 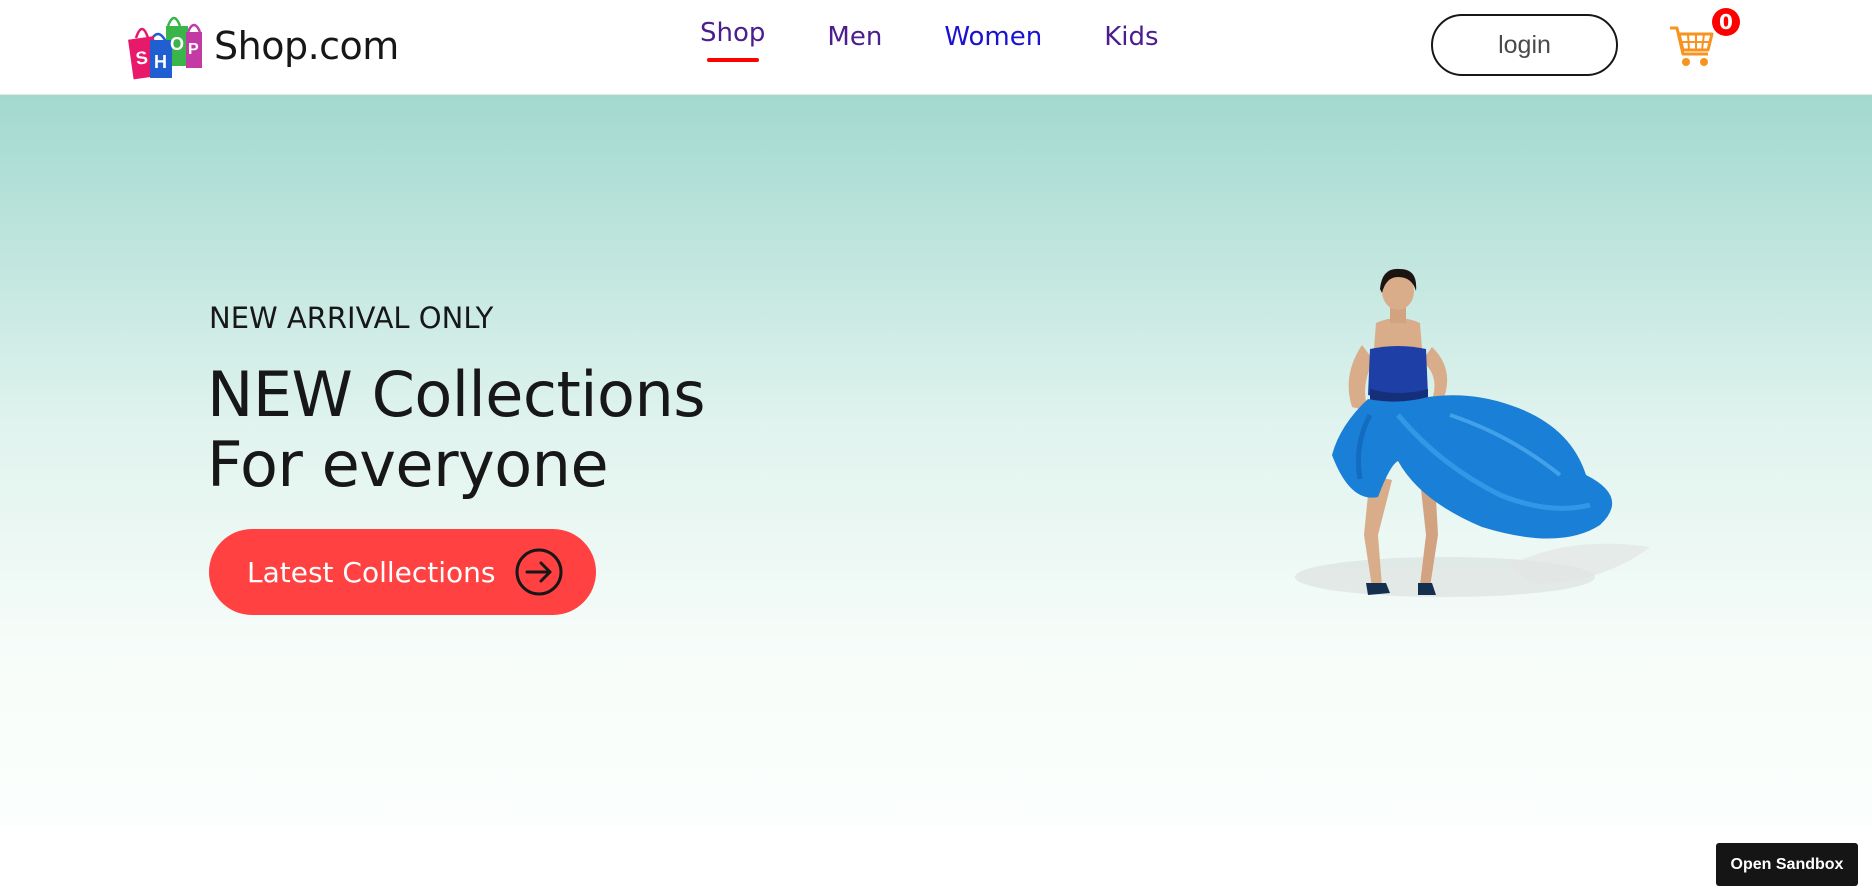 I want to click on nav-item-shop: Shop, so click(x=733, y=40).